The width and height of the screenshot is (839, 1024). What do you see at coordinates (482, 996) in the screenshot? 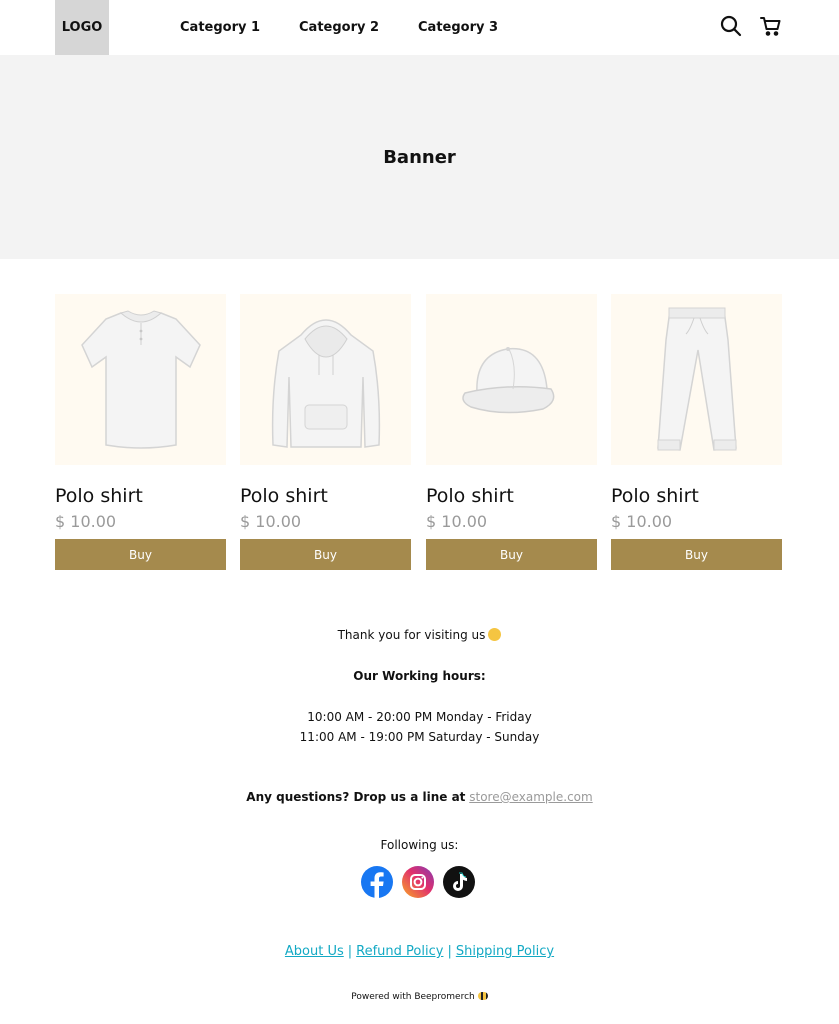
I see `bee-emoji-icon` at bounding box center [482, 996].